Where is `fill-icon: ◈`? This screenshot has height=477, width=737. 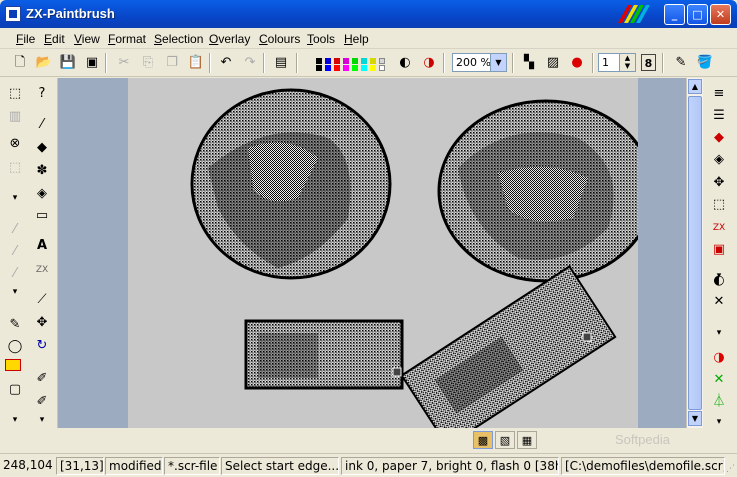 fill-icon: ◈ is located at coordinates (42, 194).